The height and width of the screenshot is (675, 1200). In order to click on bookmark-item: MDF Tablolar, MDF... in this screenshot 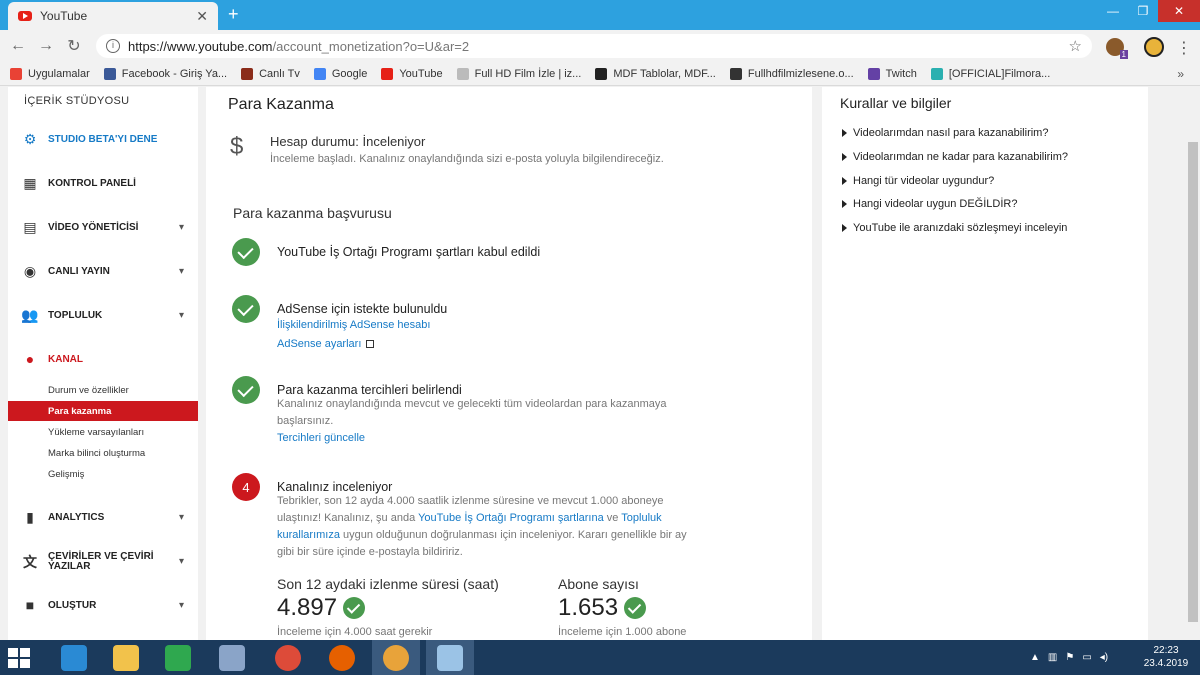, I will do `click(655, 73)`.